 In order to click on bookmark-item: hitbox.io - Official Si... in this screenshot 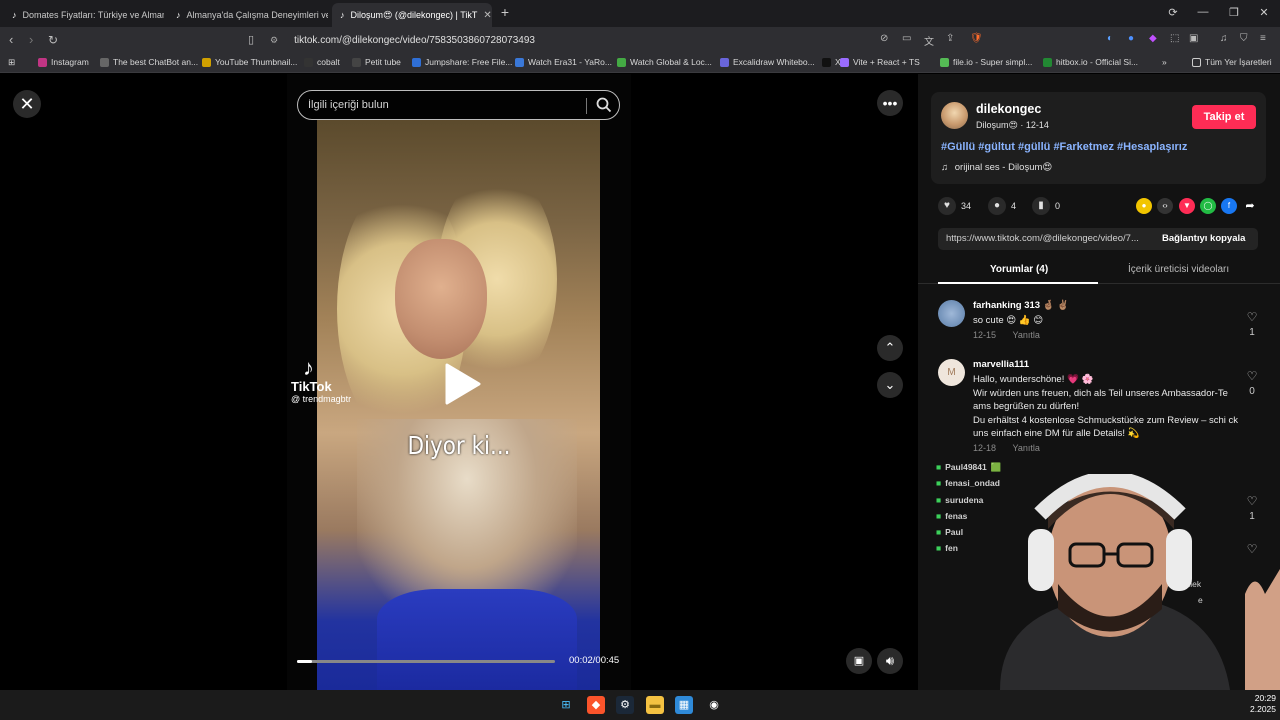, I will do `click(1090, 62)`.